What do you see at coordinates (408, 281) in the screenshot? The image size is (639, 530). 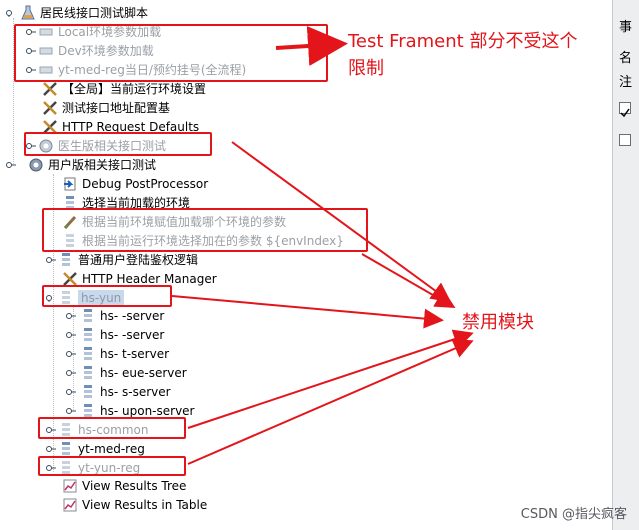 I see `arrow-from-env` at bounding box center [408, 281].